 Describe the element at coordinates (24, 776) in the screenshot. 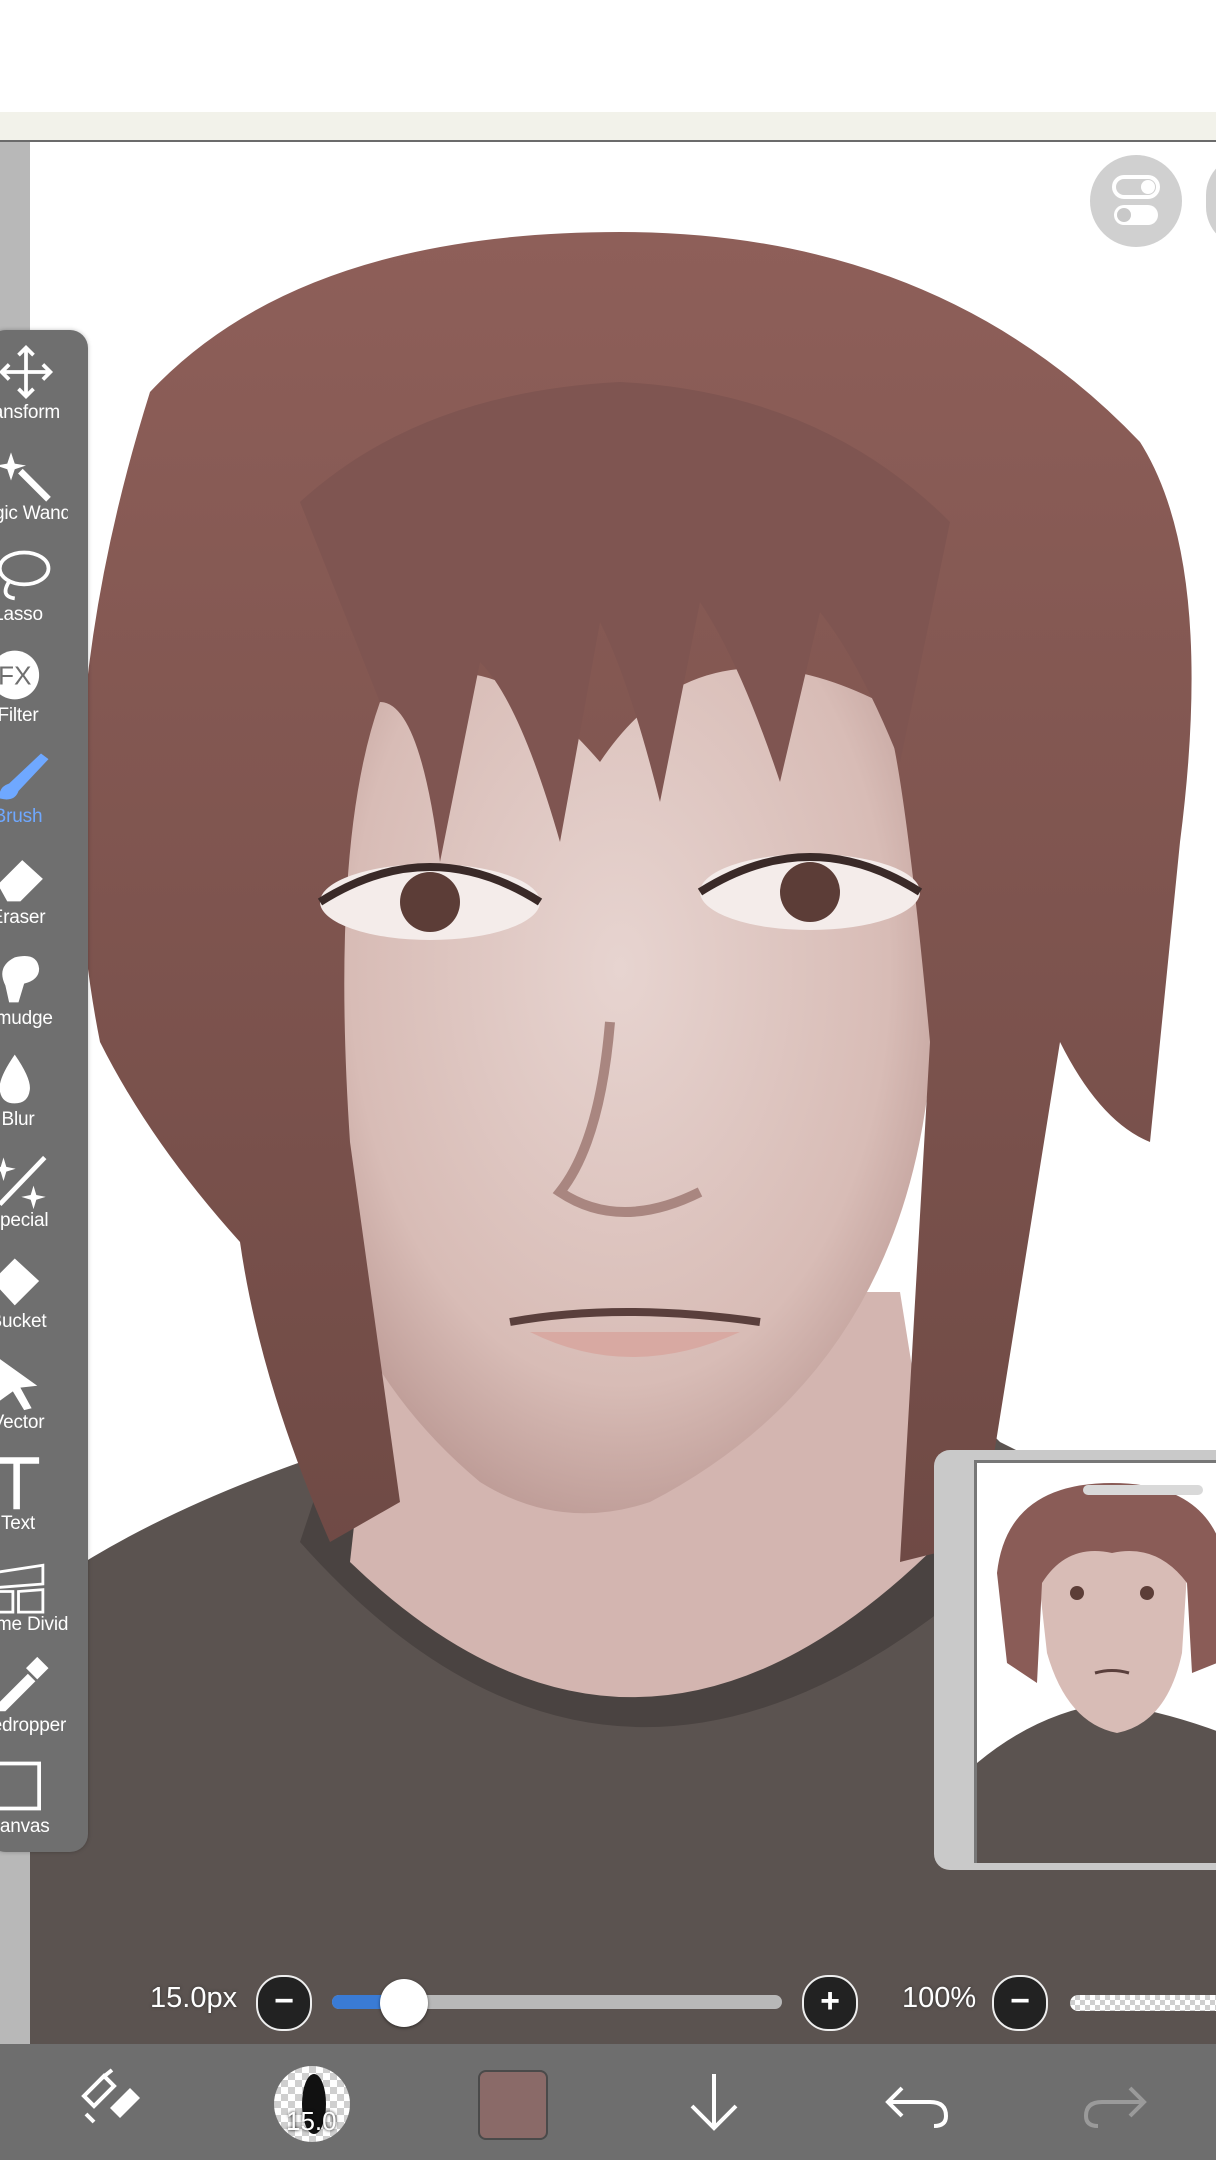

I see `brush-icon` at that location.